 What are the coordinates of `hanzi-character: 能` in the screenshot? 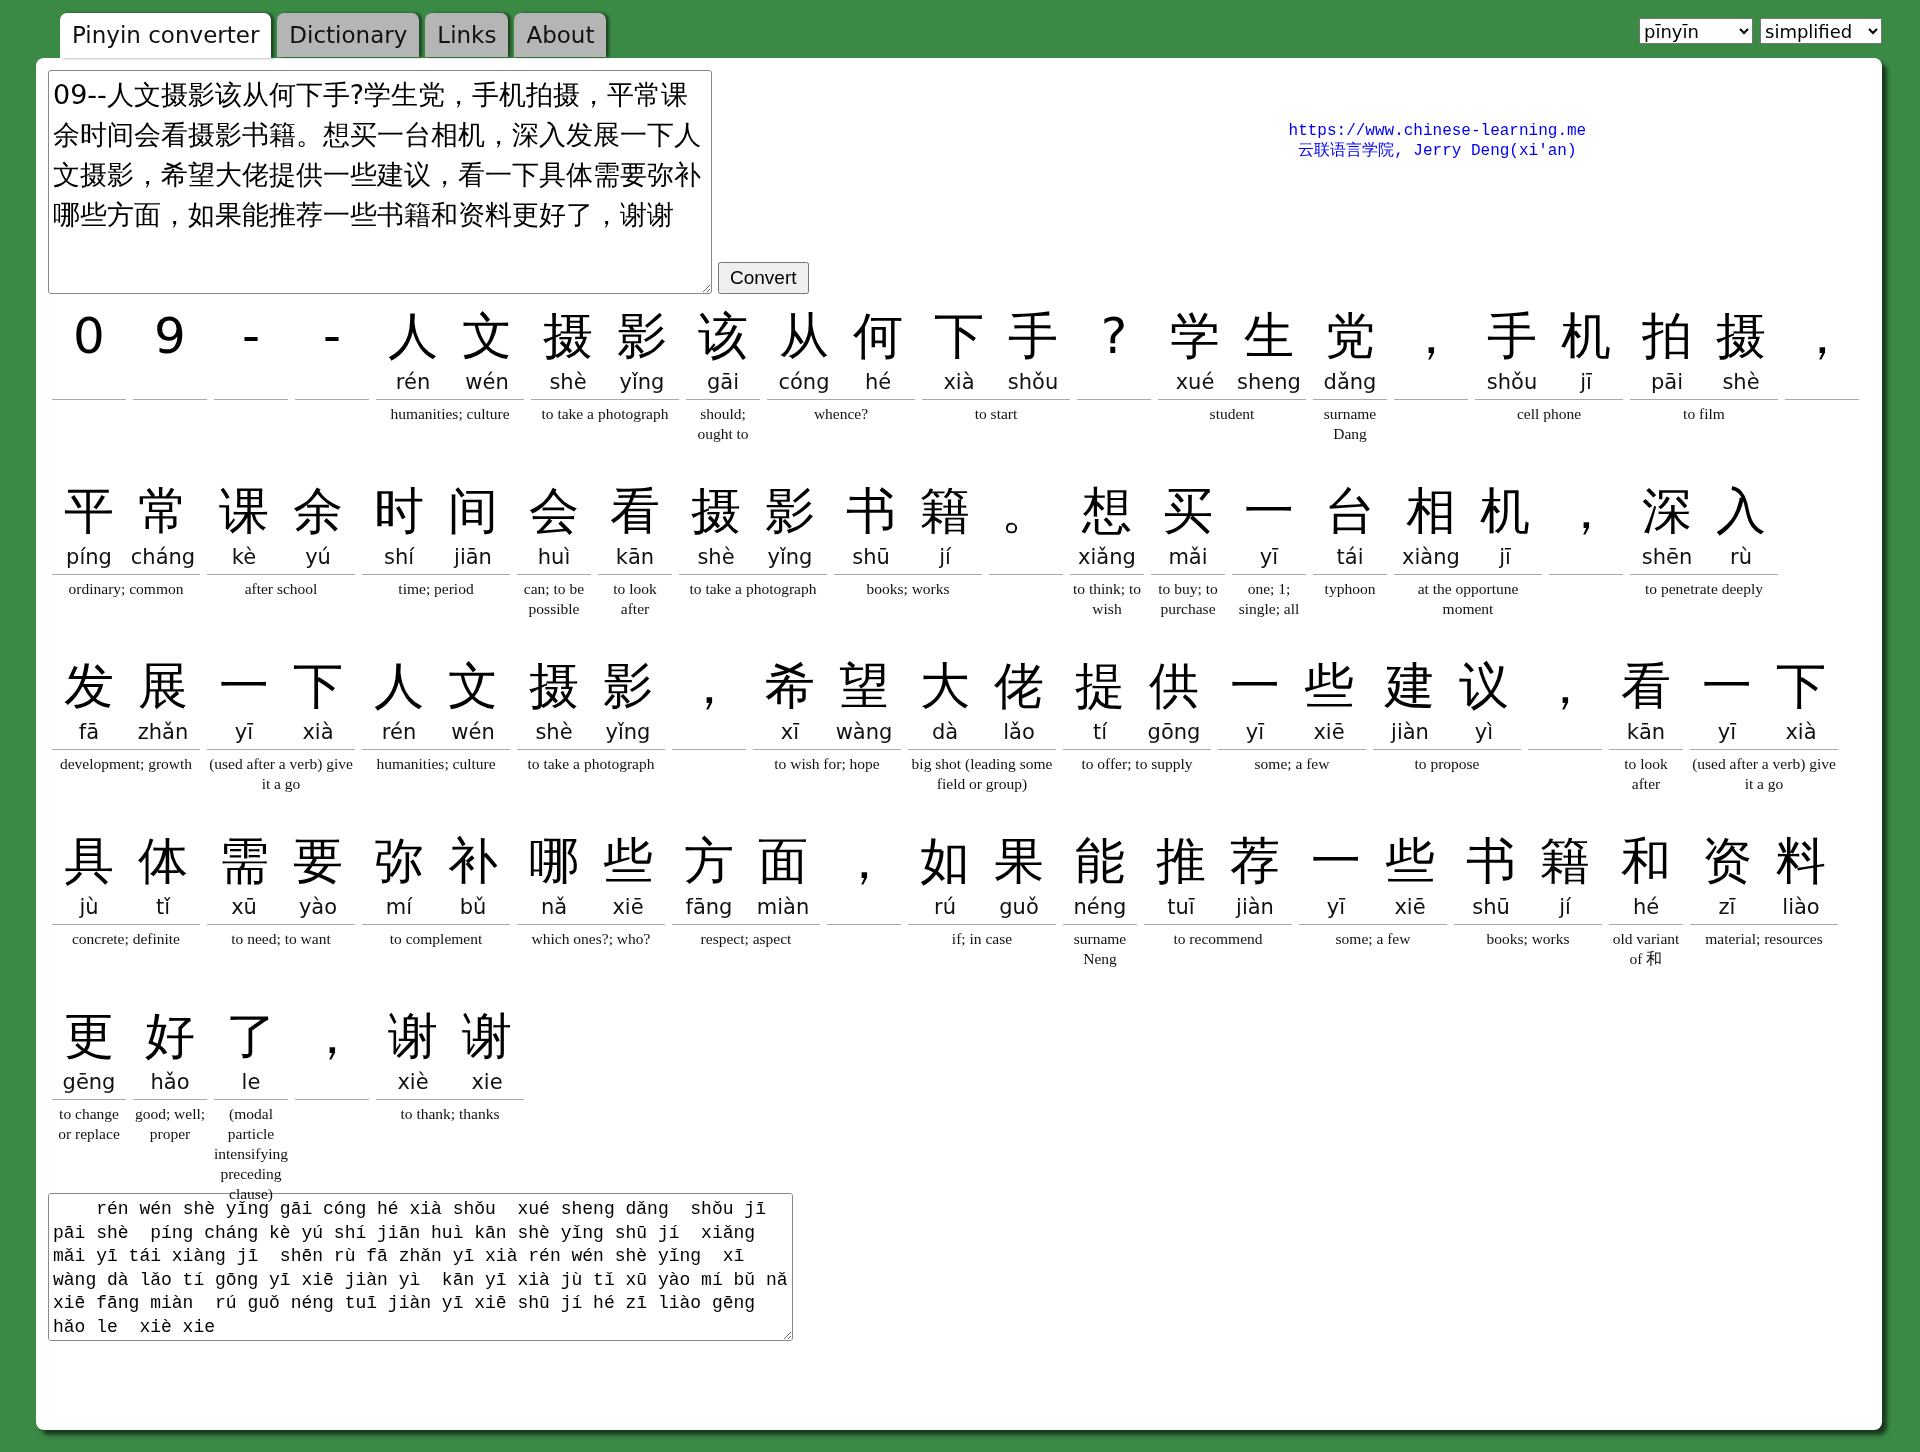 It's located at (1100, 861).